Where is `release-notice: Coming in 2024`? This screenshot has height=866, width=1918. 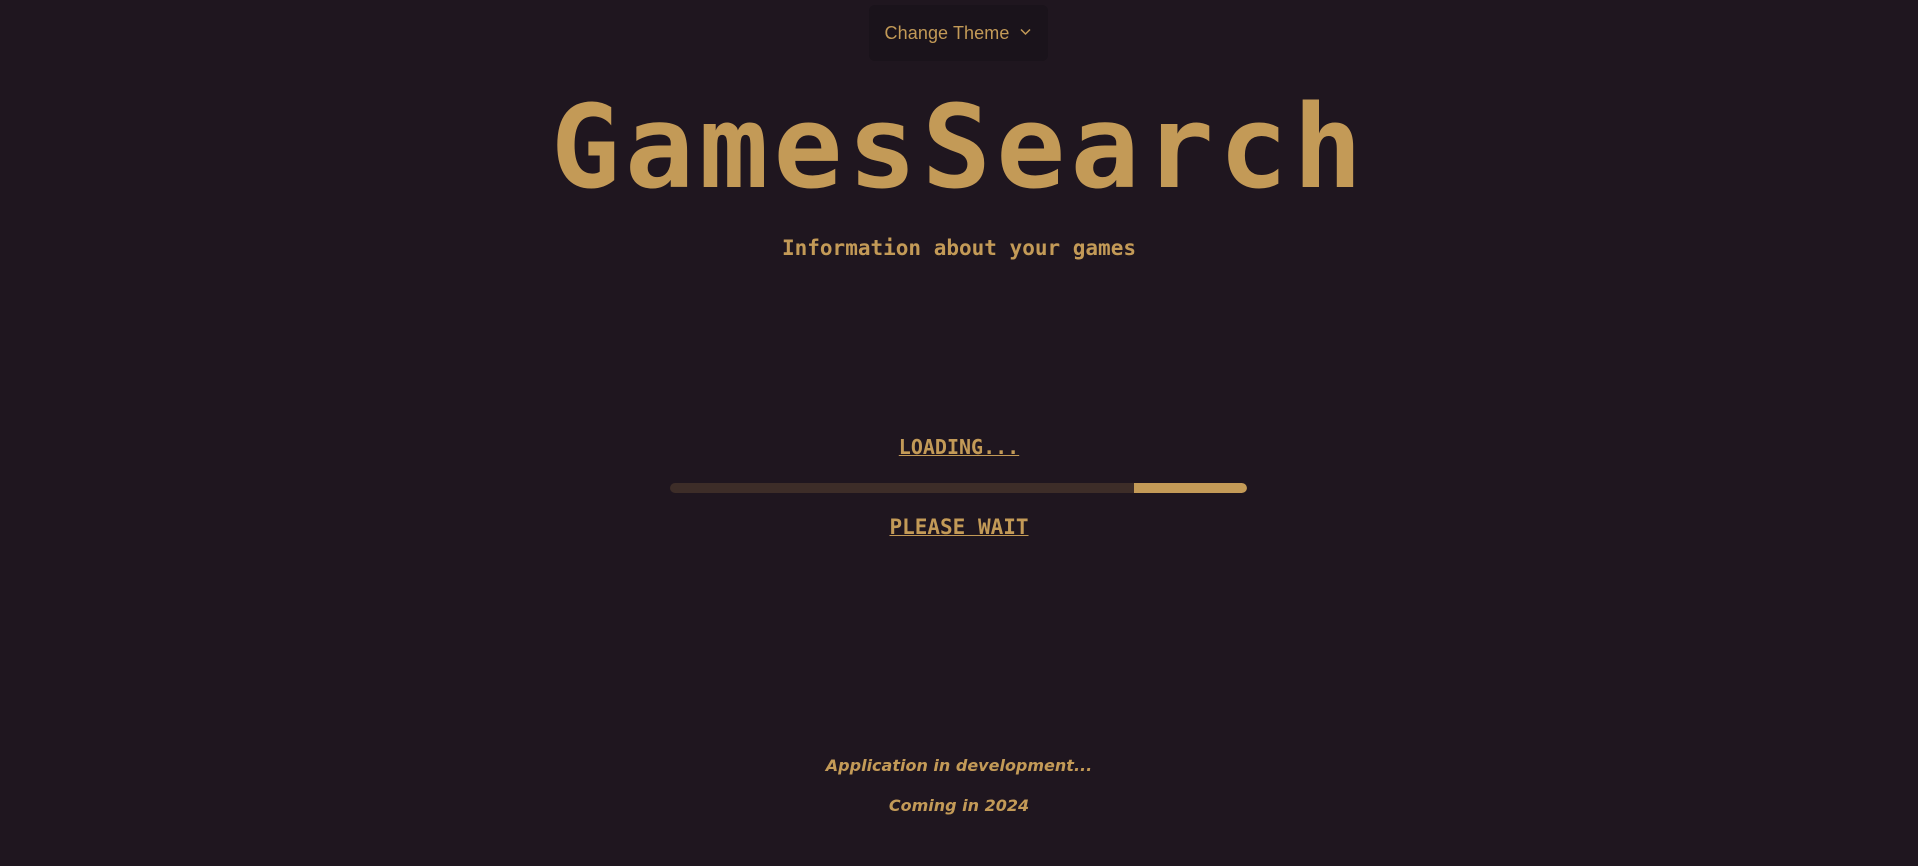
release-notice: Coming in 2024 is located at coordinates (959, 805).